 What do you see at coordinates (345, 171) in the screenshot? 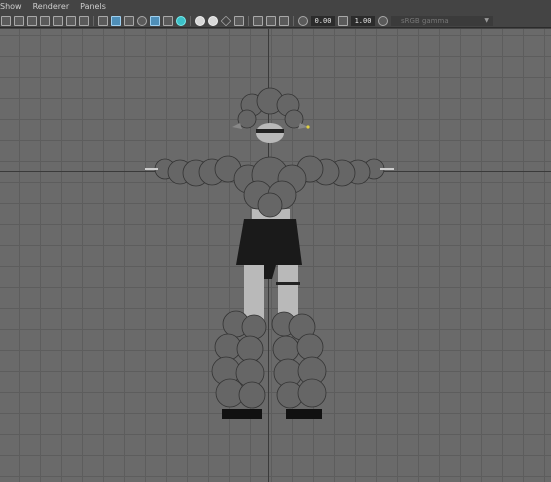
I see `right-arm` at bounding box center [345, 171].